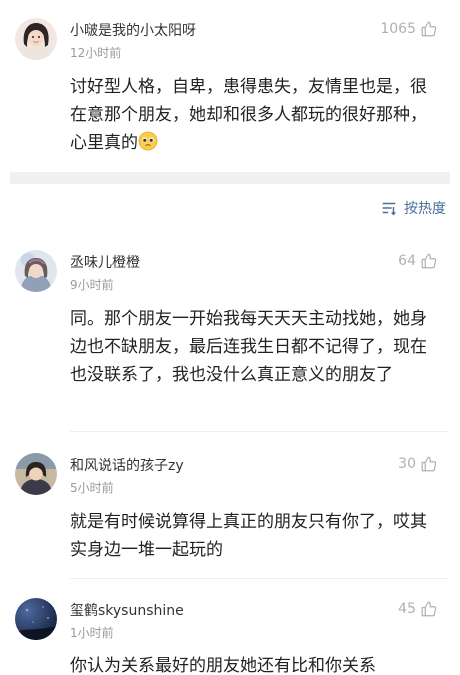  I want to click on section-divider, so click(230, 178).